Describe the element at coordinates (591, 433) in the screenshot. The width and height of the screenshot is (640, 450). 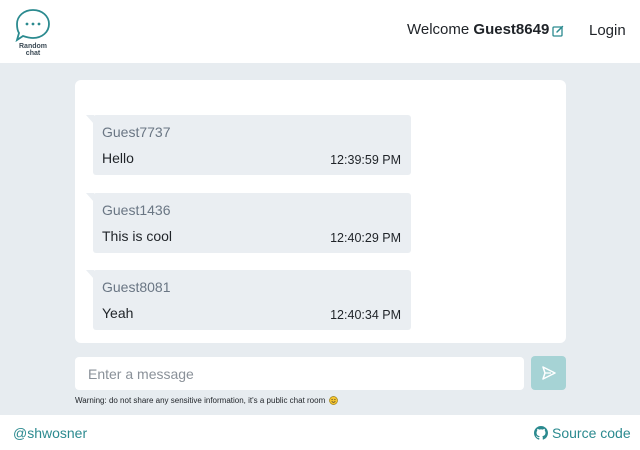
I see `source-code-label: Source code` at that location.